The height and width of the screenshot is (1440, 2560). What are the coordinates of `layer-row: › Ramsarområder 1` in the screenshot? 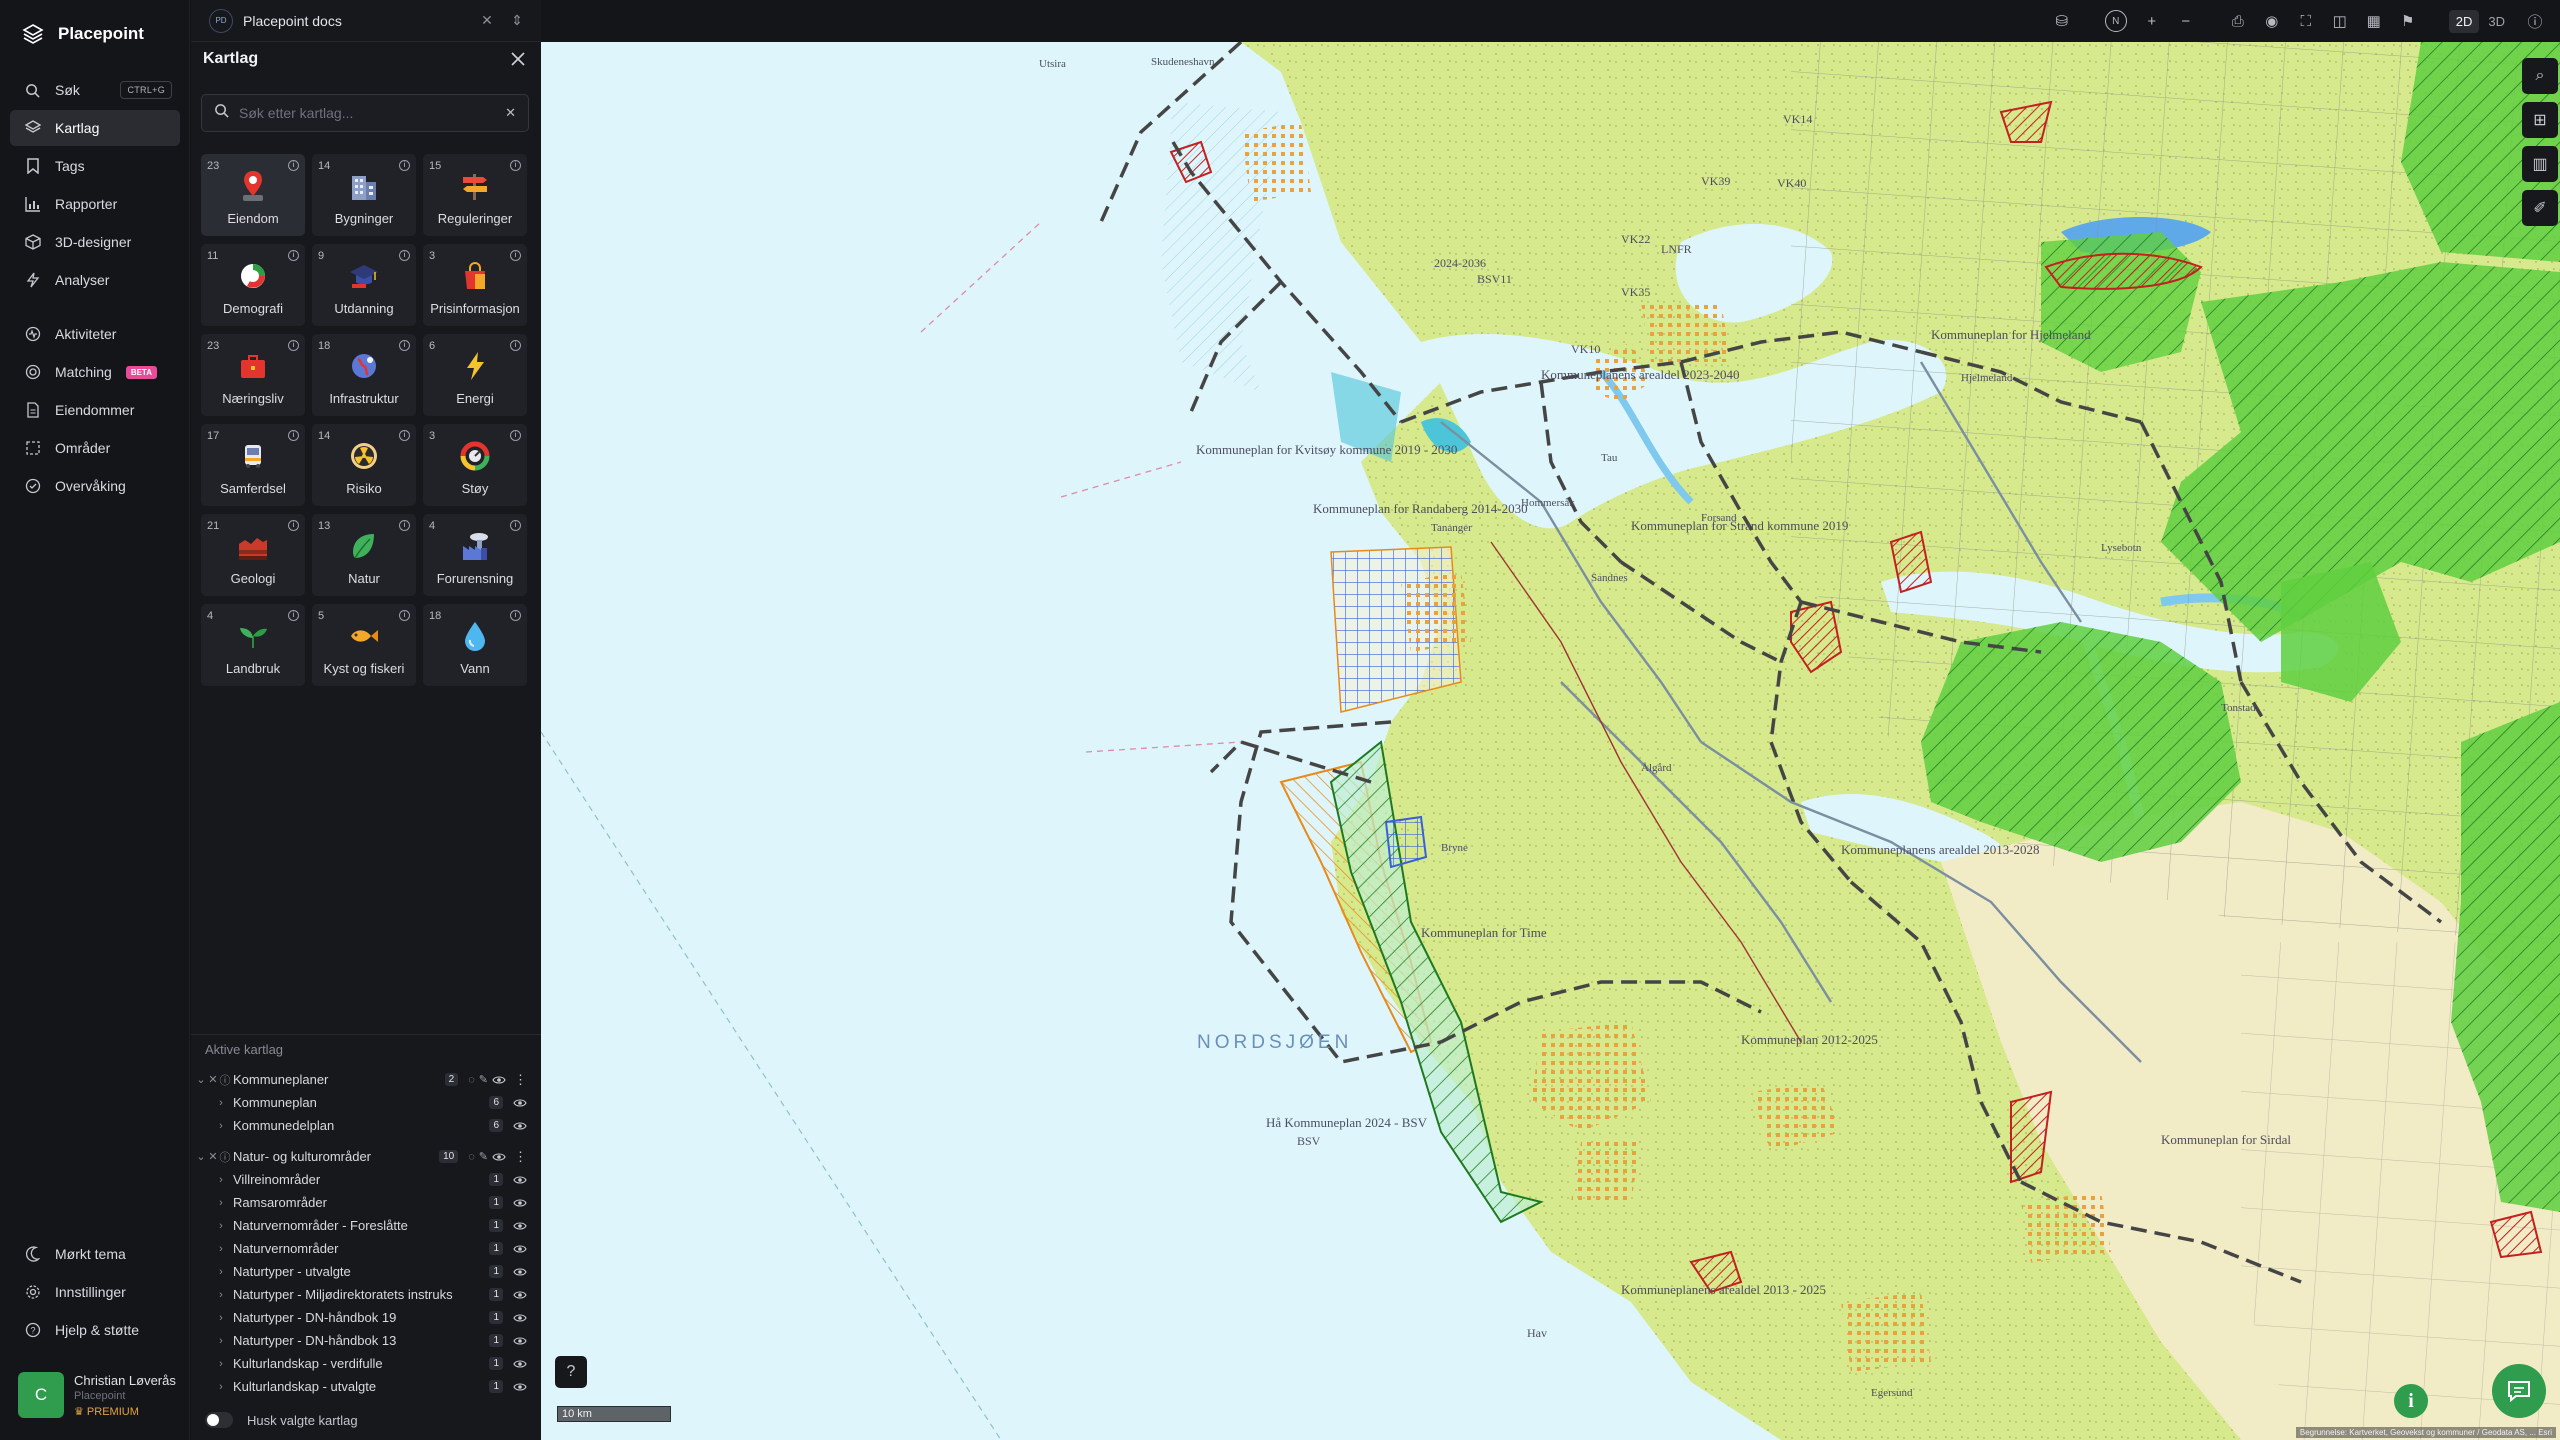 It's located at (366, 1202).